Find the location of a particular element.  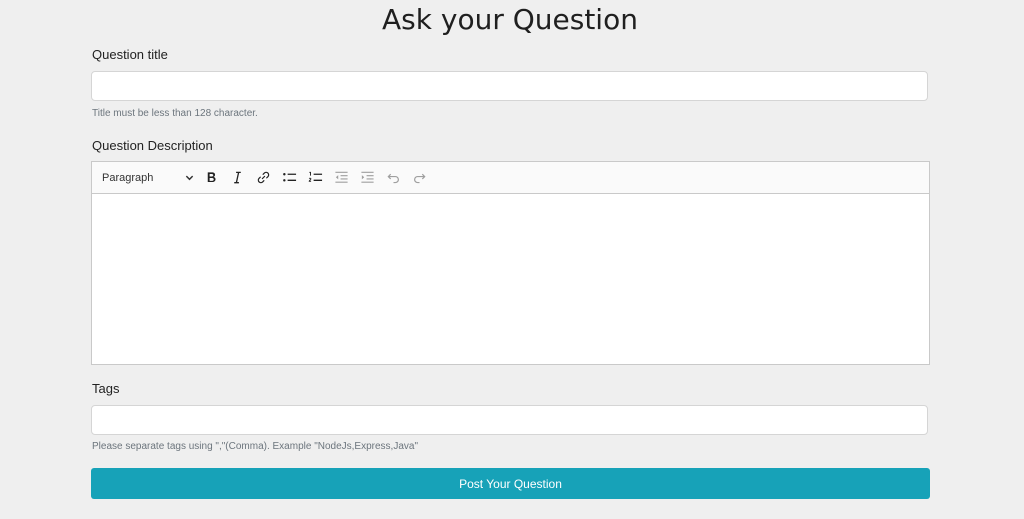

redo-button is located at coordinates (419, 178).